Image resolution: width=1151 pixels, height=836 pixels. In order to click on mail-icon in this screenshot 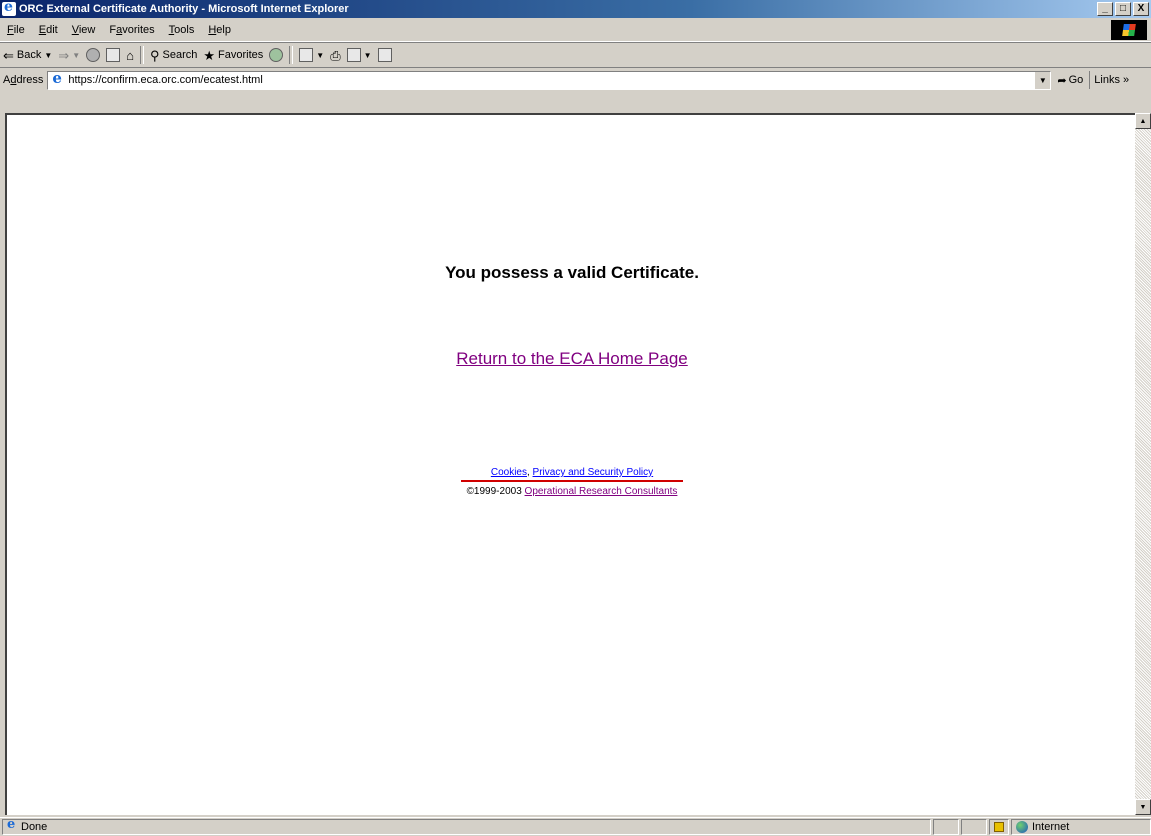, I will do `click(306, 55)`.